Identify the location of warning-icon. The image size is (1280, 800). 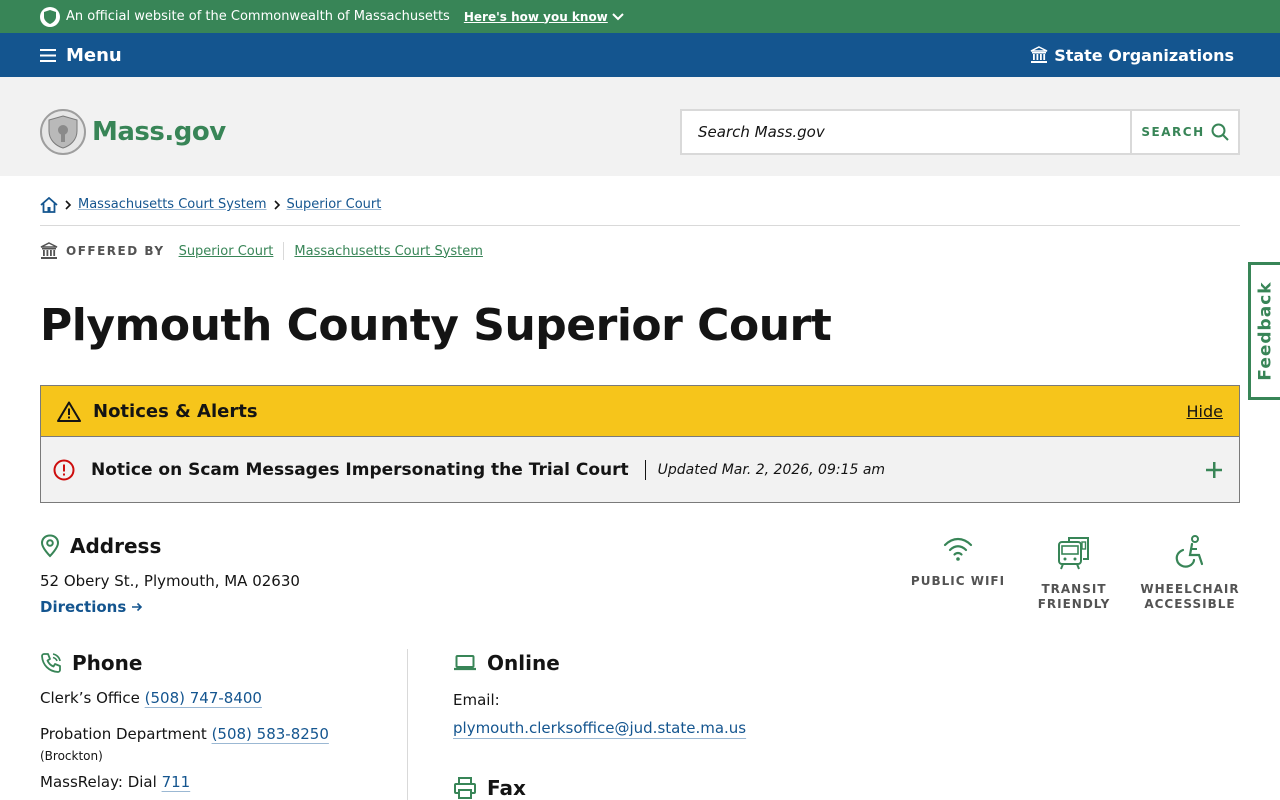
(69, 411).